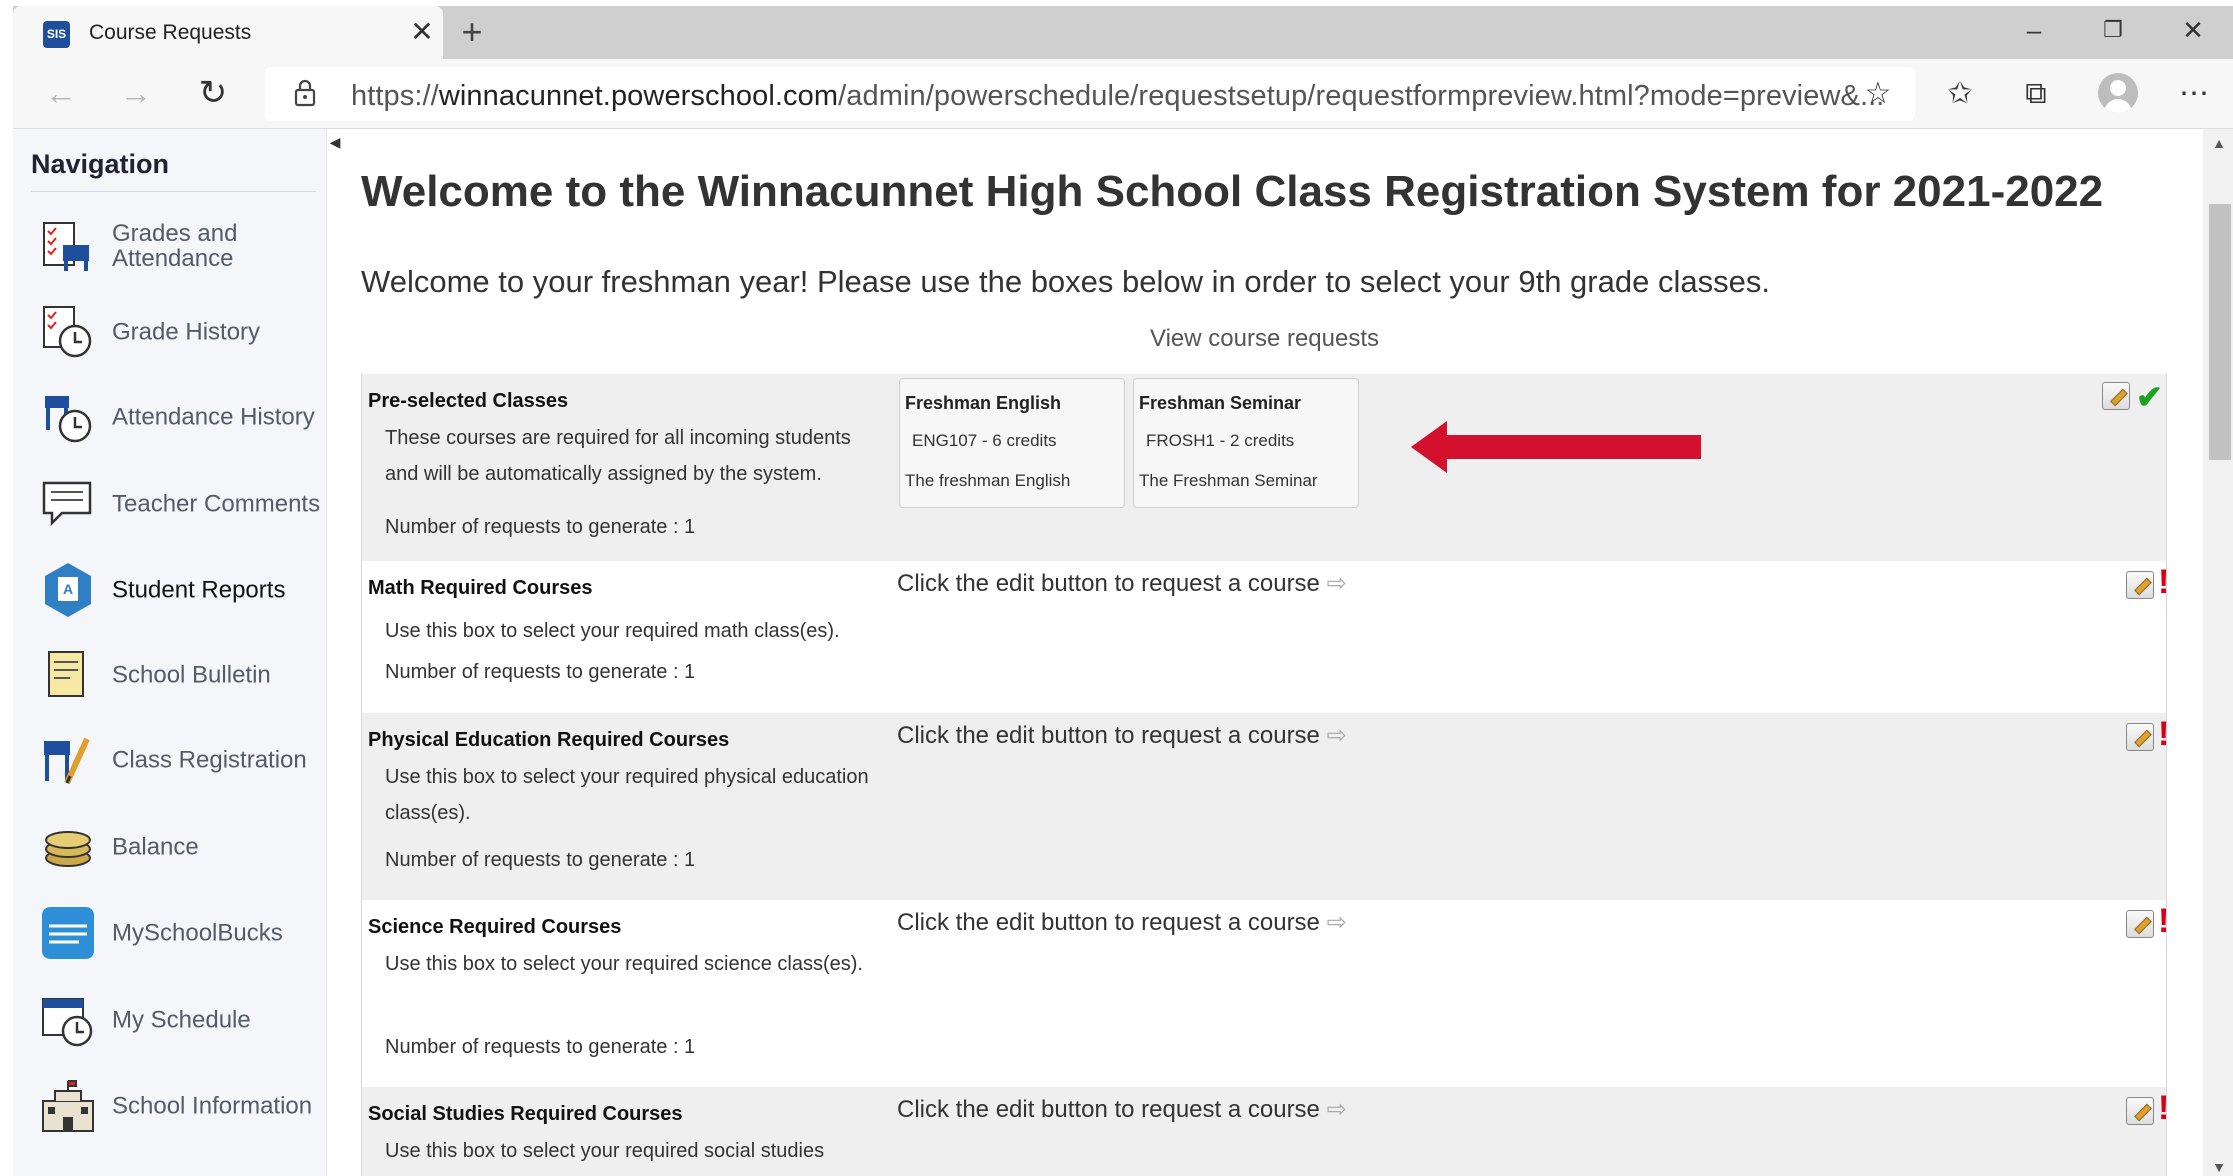 Image resolution: width=2233 pixels, height=1176 pixels. I want to click on nav-label: My Schedule, so click(181, 1020).